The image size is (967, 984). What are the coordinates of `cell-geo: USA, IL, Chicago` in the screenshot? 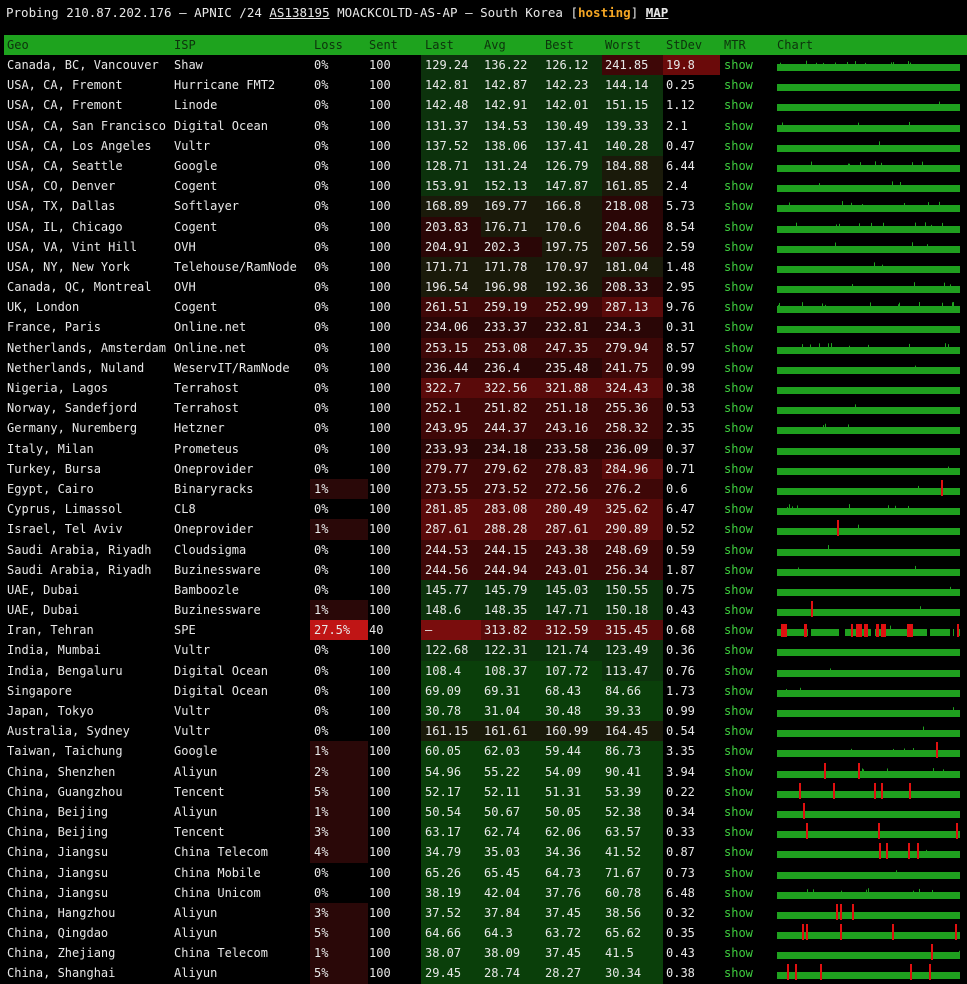 It's located at (65, 226).